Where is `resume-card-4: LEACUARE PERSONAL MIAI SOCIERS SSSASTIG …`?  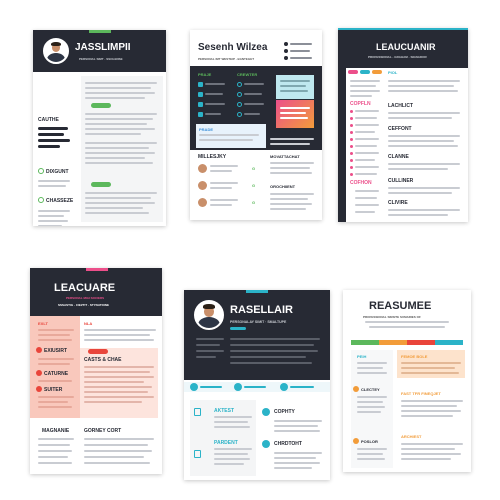 resume-card-4: LEACUARE PERSONAL MIAI SOCIERS SSSASTIG … is located at coordinates (96, 371).